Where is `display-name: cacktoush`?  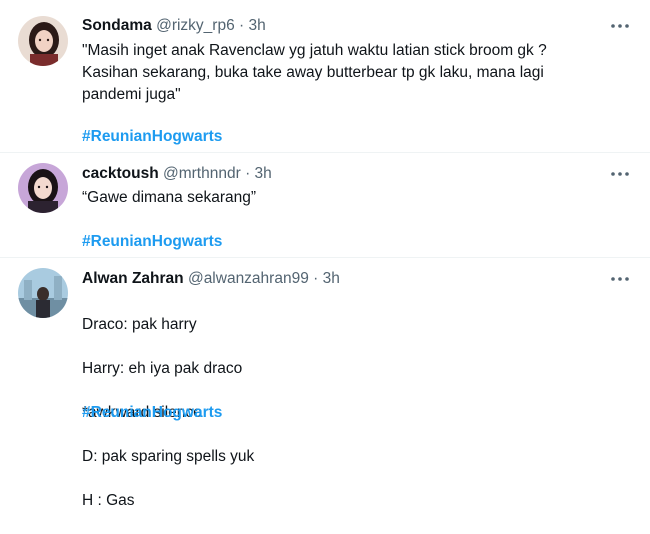
display-name: cacktoush is located at coordinates (120, 173).